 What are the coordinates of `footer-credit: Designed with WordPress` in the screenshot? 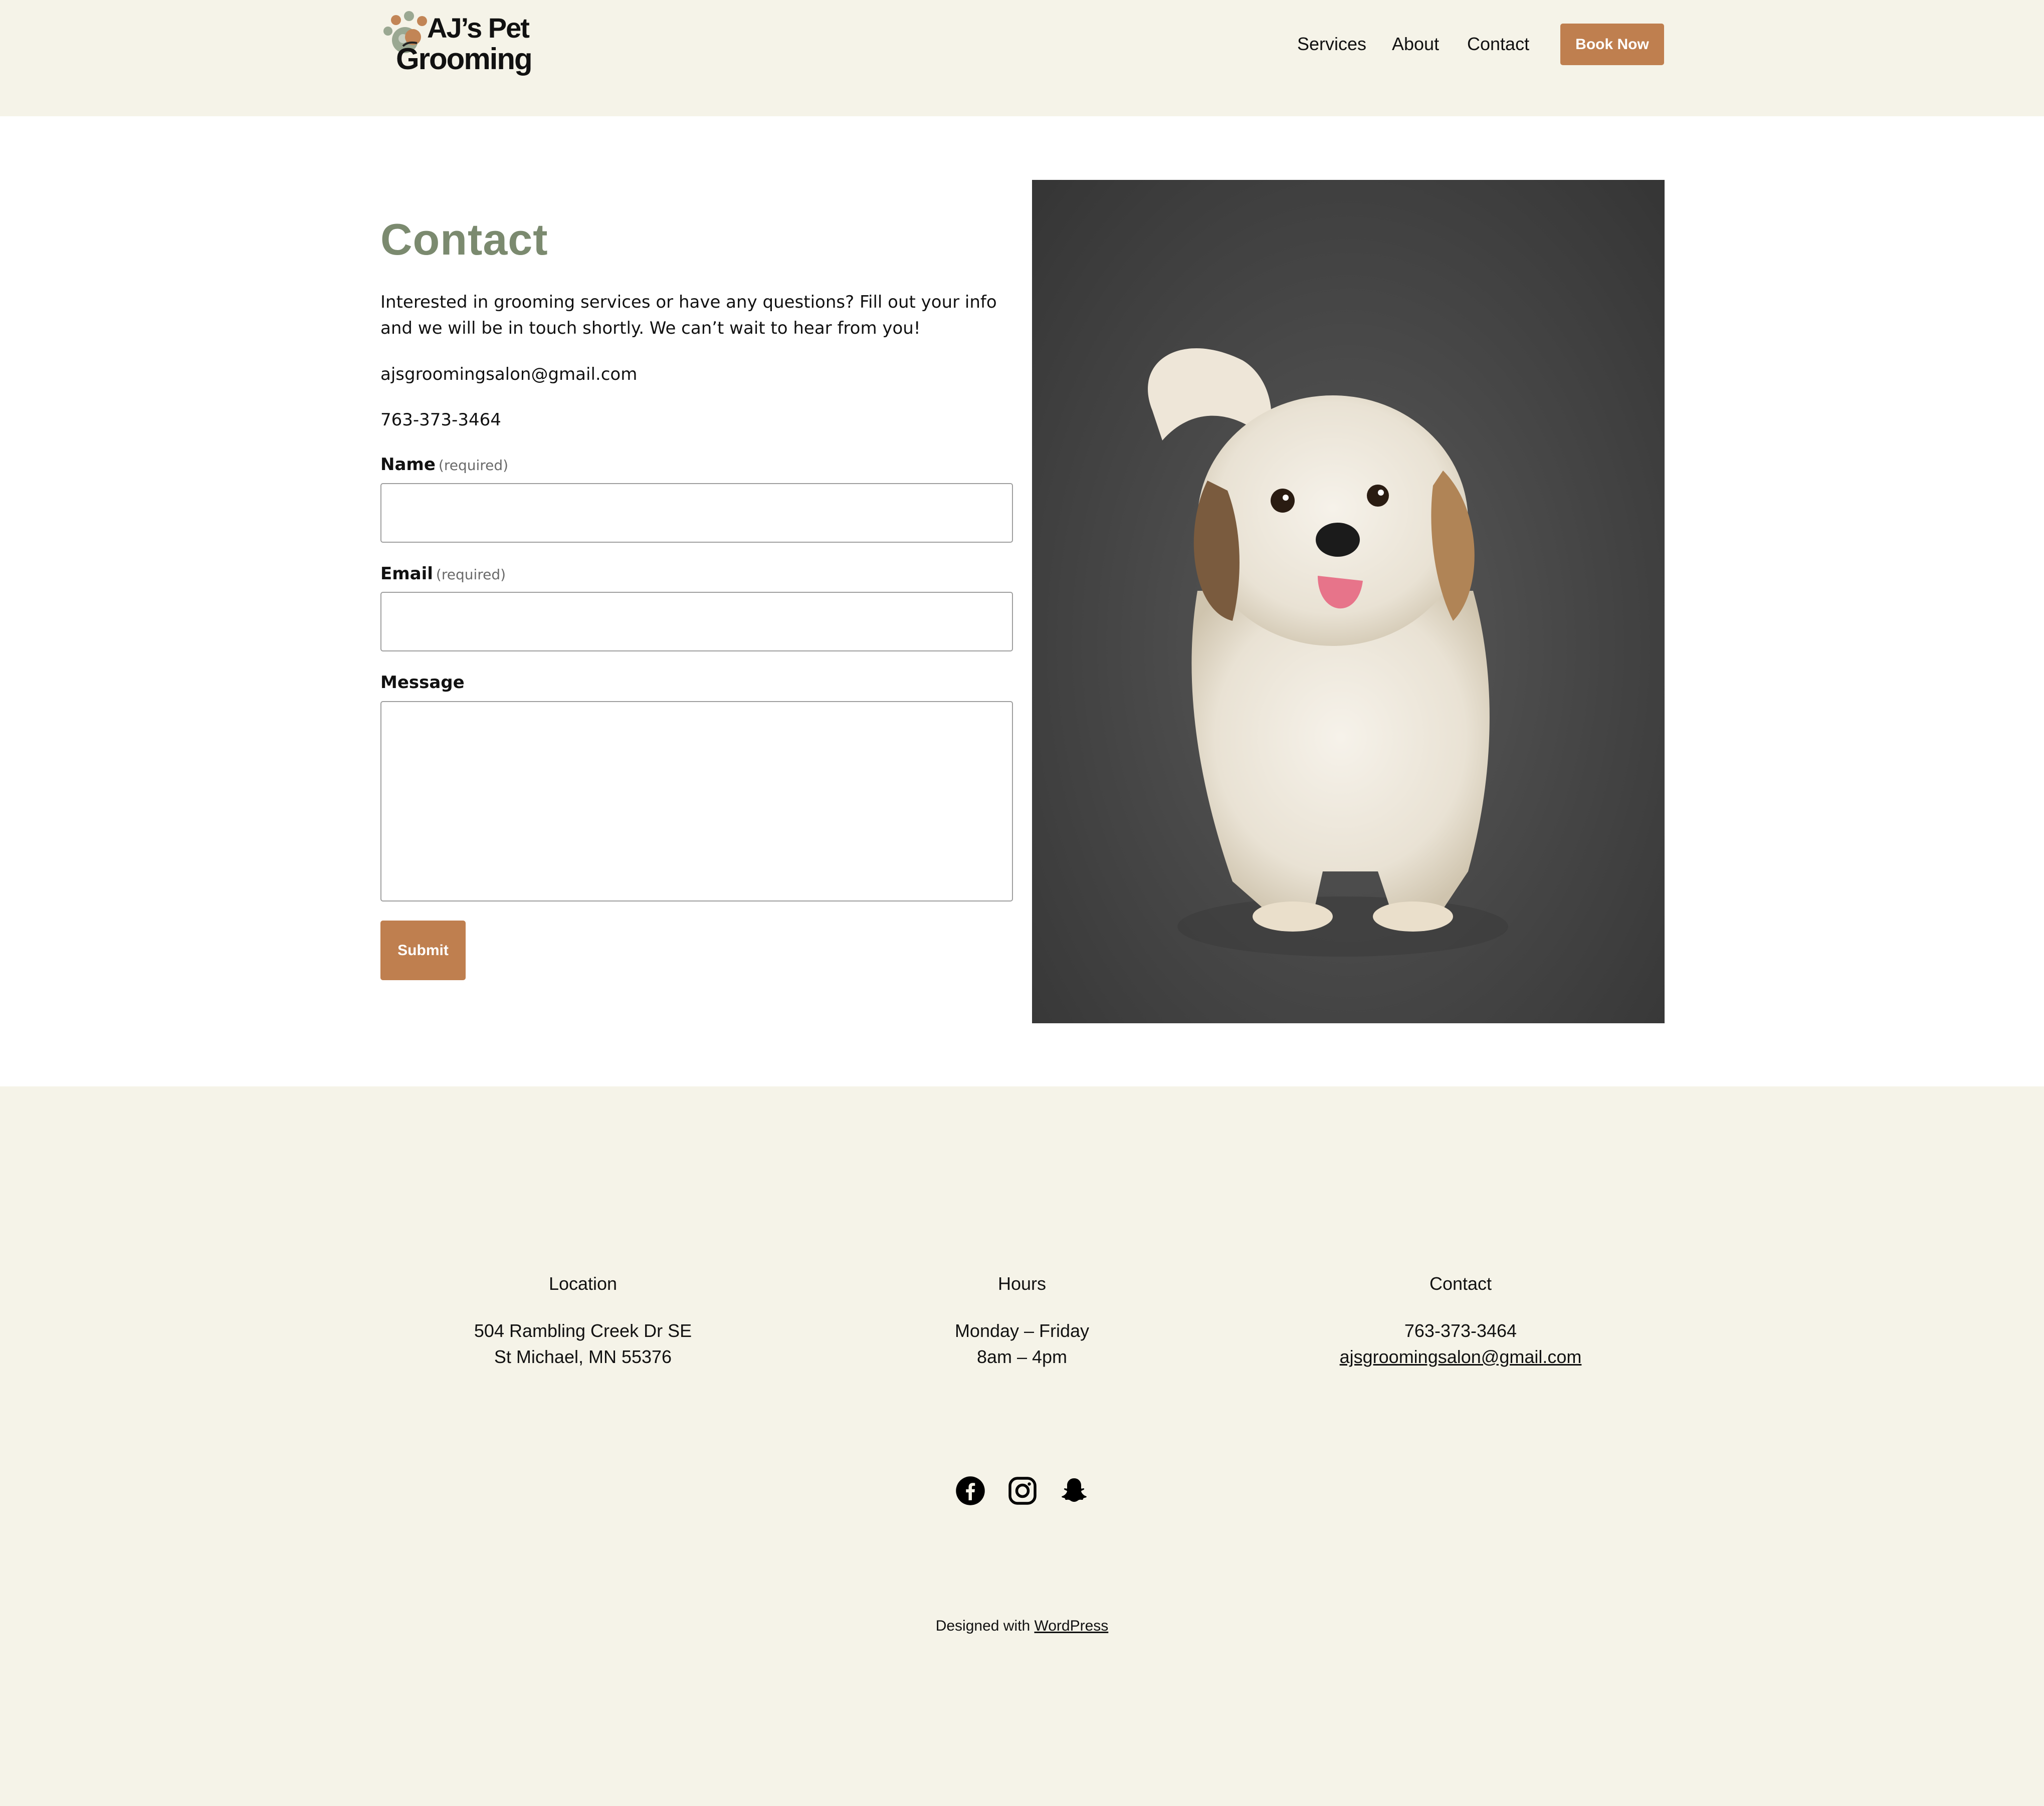 It's located at (1022, 1626).